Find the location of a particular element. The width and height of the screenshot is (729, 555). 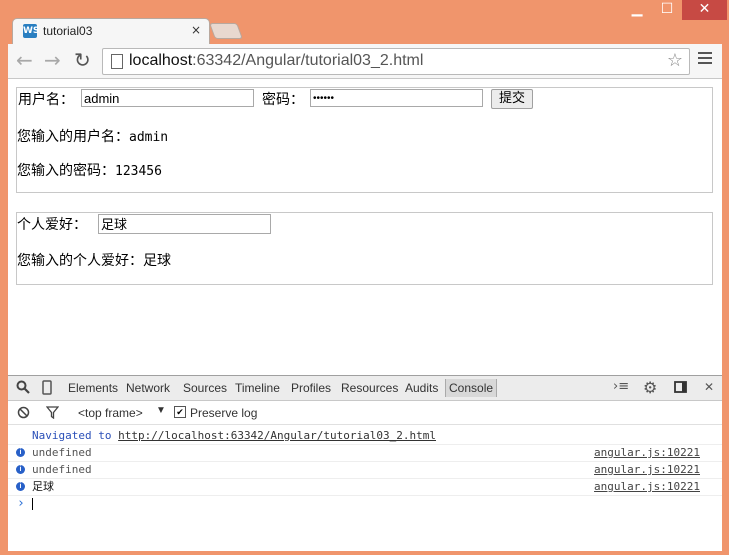

dock-side-icon is located at coordinates (681, 389).